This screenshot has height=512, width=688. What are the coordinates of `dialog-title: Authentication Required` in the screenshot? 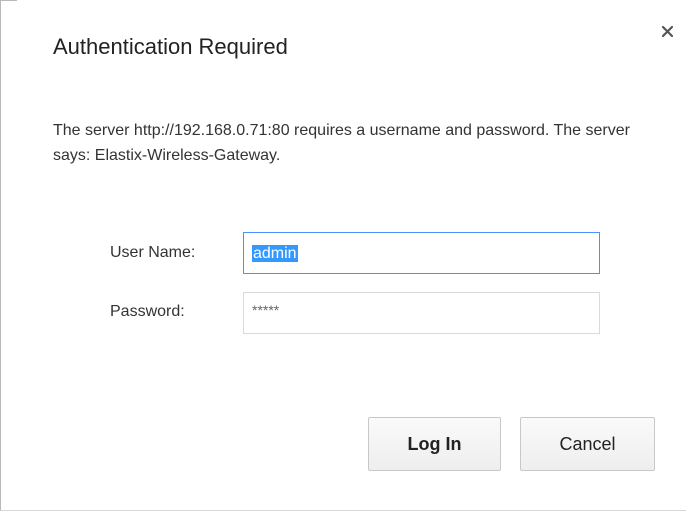 It's located at (170, 46).